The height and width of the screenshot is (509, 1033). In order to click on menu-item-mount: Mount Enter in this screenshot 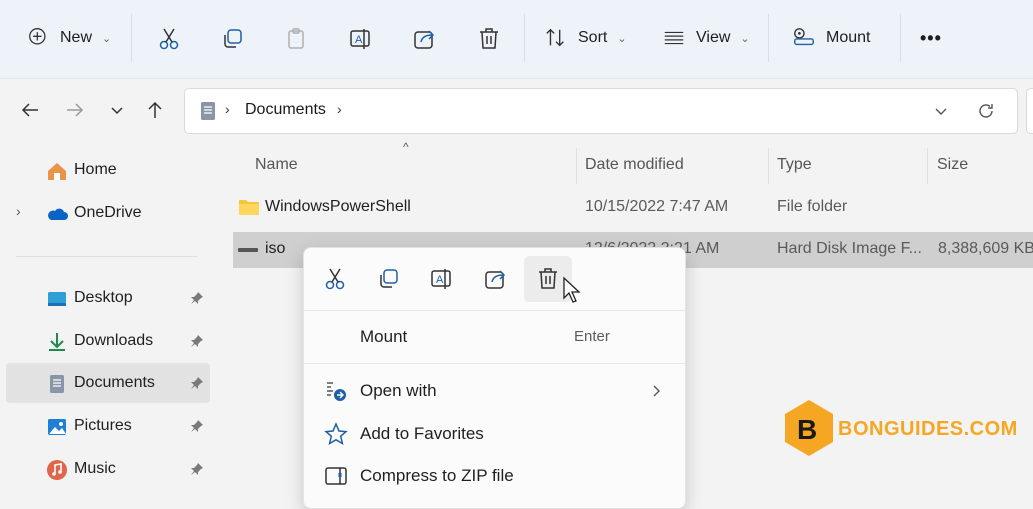, I will do `click(494, 337)`.